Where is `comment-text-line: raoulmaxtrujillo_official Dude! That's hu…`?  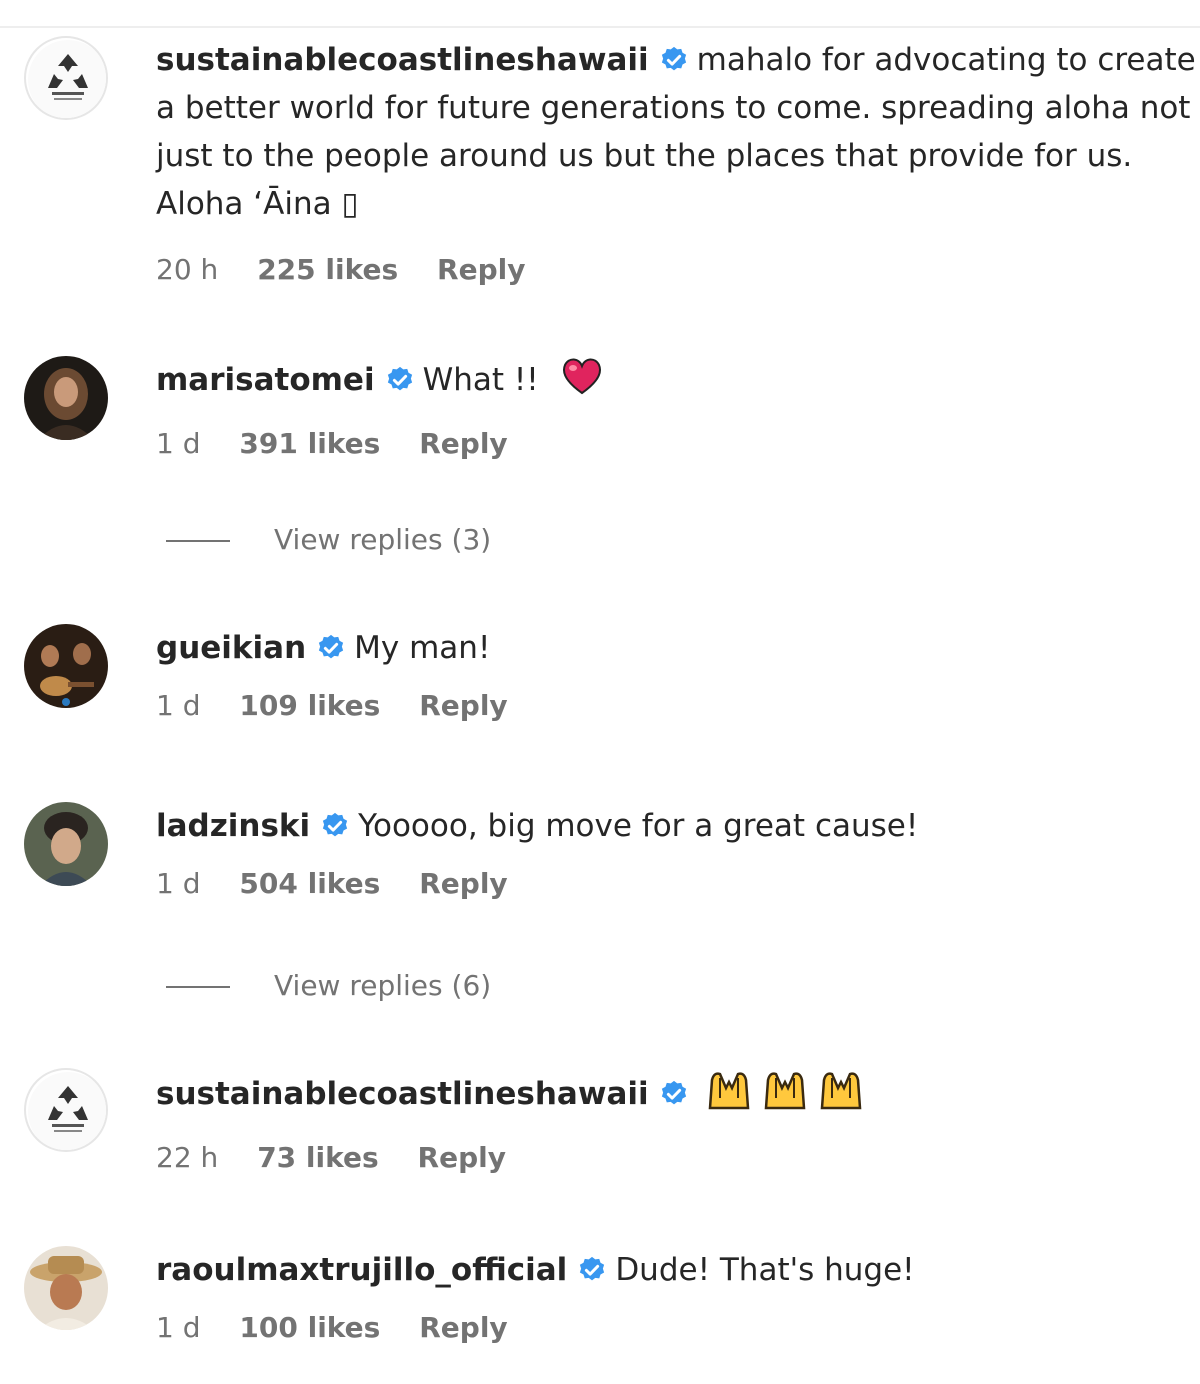
comment-text-line: raoulmaxtrujillo_official Dude! That's hu… is located at coordinates (678, 1270).